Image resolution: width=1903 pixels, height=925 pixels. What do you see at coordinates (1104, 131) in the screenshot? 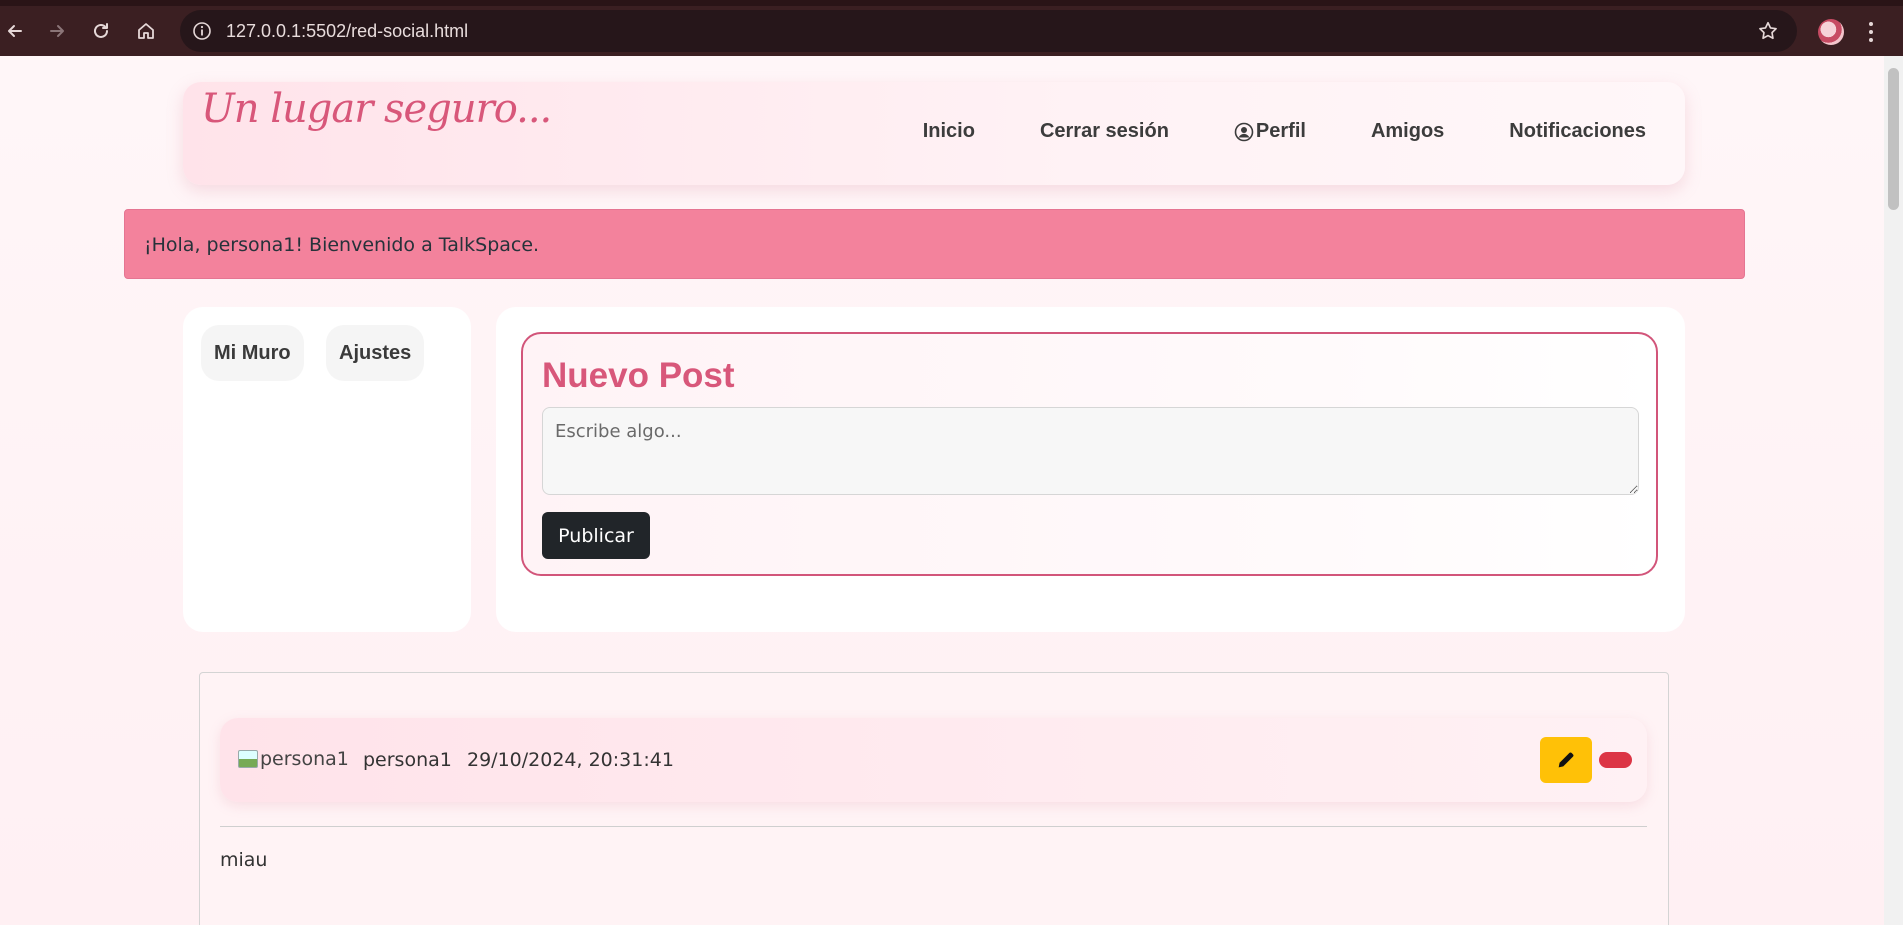
I see `nav-cerrar-sesion: Cerrar sesión` at bounding box center [1104, 131].